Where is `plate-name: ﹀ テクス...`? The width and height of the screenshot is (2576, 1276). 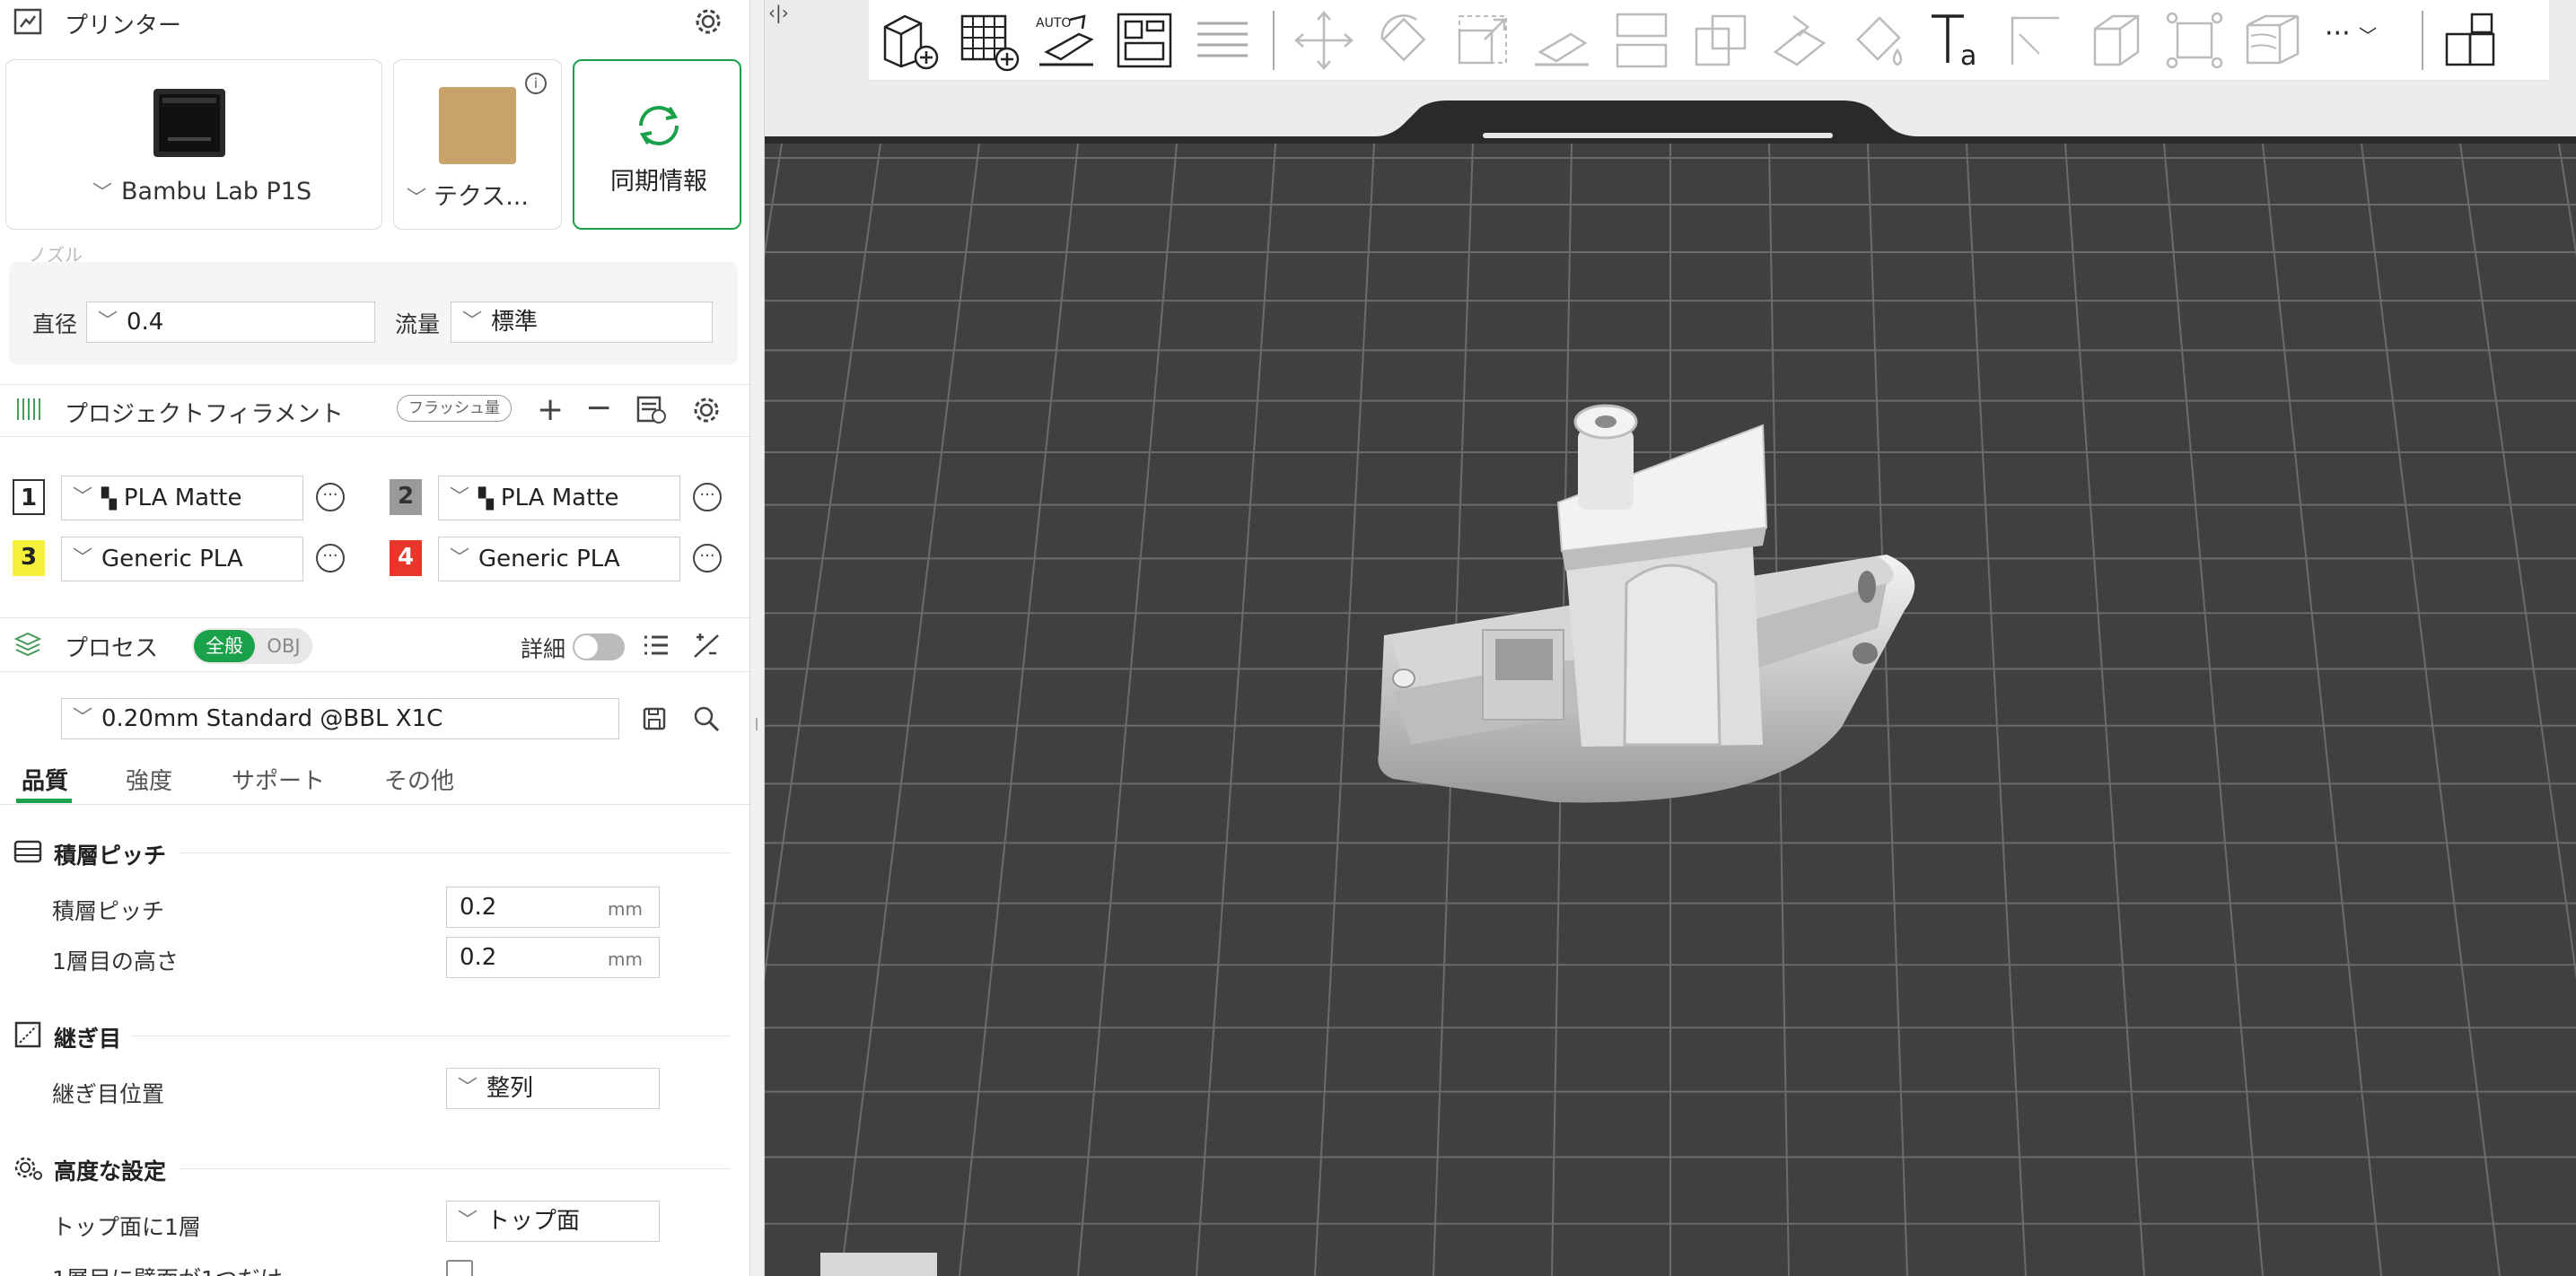 plate-name: ﹀ テクス... is located at coordinates (468, 194).